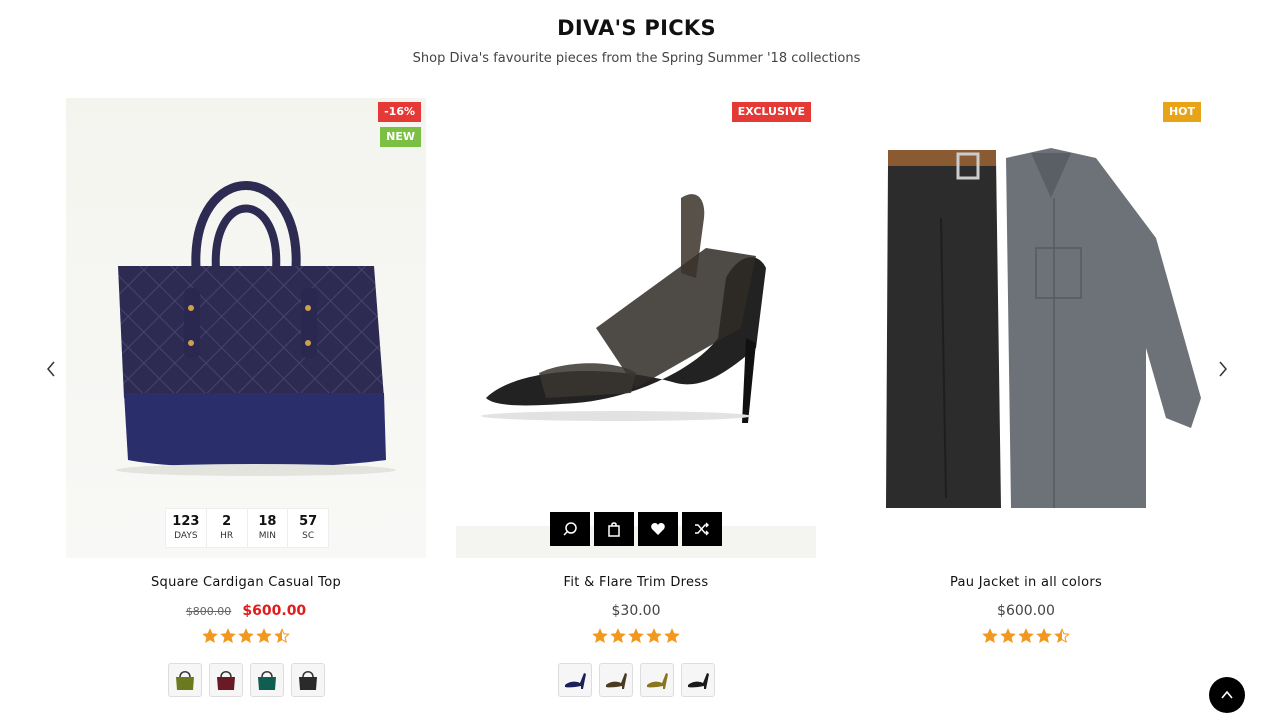 The image size is (1273, 715). I want to click on bag-icon, so click(614, 529).